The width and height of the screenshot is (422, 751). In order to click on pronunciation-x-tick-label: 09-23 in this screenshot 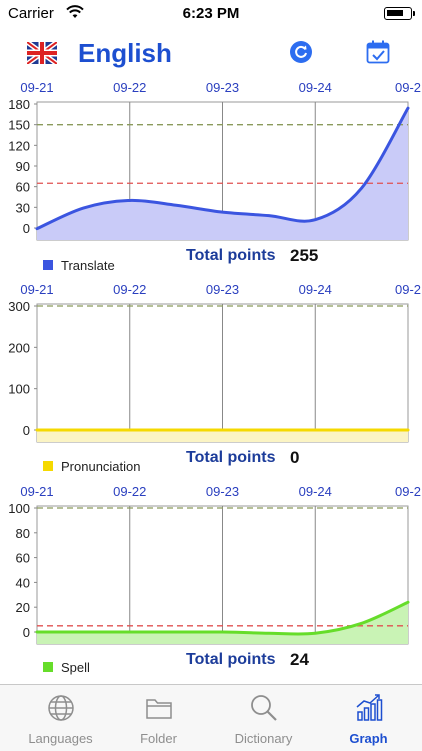, I will do `click(222, 289)`.